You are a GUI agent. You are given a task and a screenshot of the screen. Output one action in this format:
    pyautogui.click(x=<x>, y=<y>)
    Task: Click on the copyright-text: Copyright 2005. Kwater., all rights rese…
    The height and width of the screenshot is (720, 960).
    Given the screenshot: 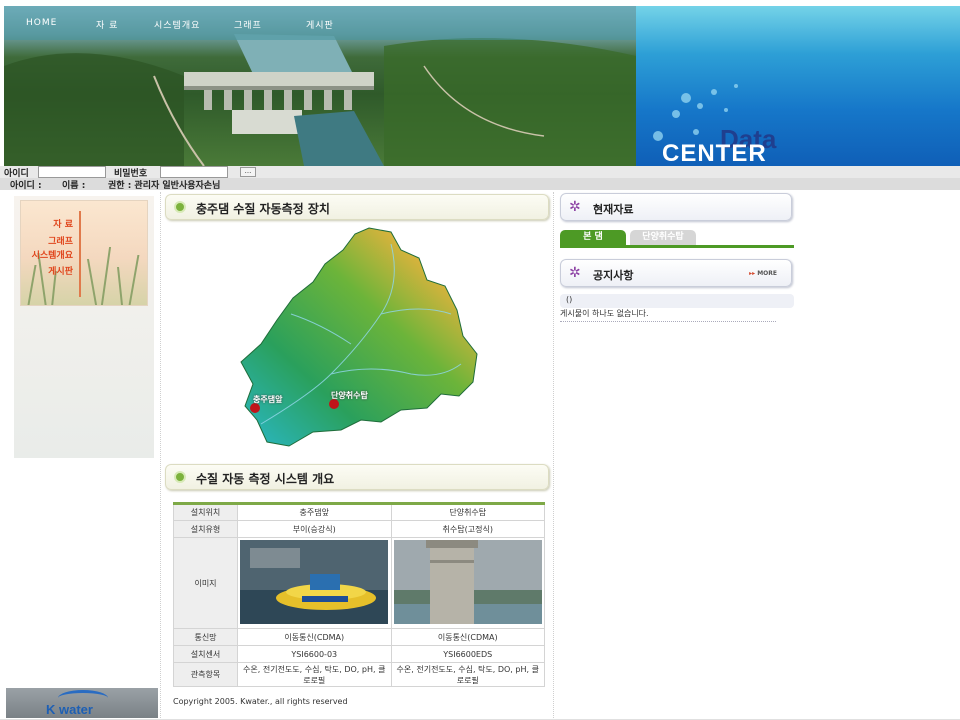 What is the action you would take?
    pyautogui.click(x=260, y=701)
    